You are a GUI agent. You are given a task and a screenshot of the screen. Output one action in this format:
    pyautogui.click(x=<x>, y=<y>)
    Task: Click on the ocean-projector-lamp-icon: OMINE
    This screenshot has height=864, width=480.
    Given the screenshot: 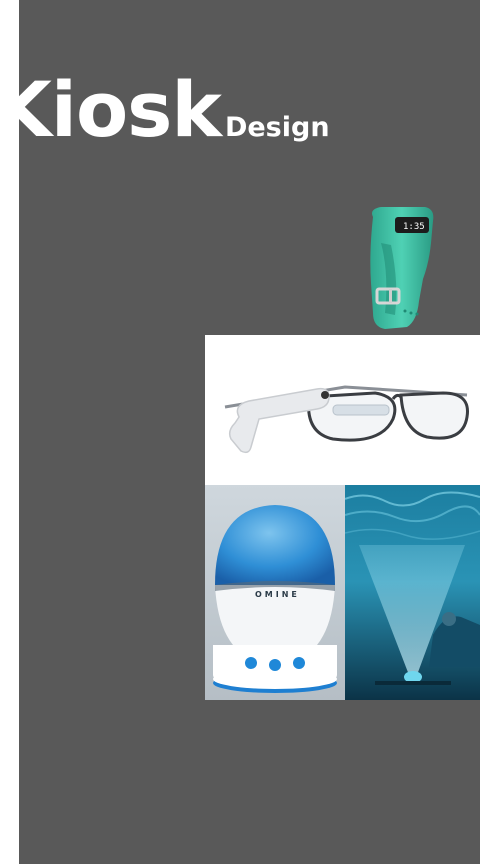 What is the action you would take?
    pyautogui.click(x=275, y=592)
    